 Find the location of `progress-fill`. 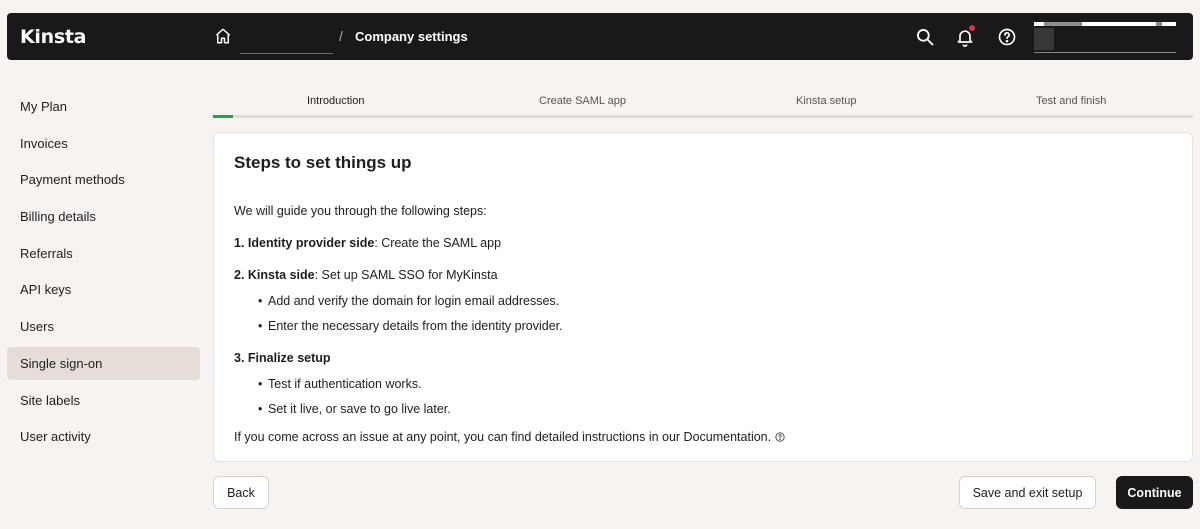

progress-fill is located at coordinates (223, 116).